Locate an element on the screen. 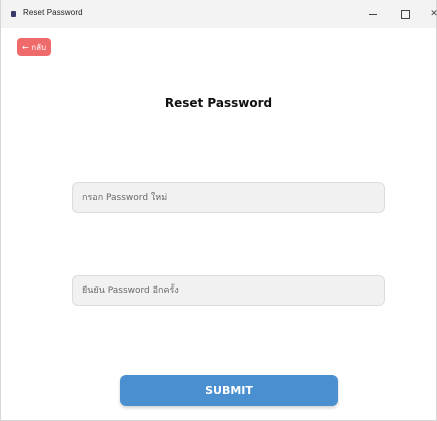 The image size is (437, 421). back-button: ← กลับ is located at coordinates (34, 47).